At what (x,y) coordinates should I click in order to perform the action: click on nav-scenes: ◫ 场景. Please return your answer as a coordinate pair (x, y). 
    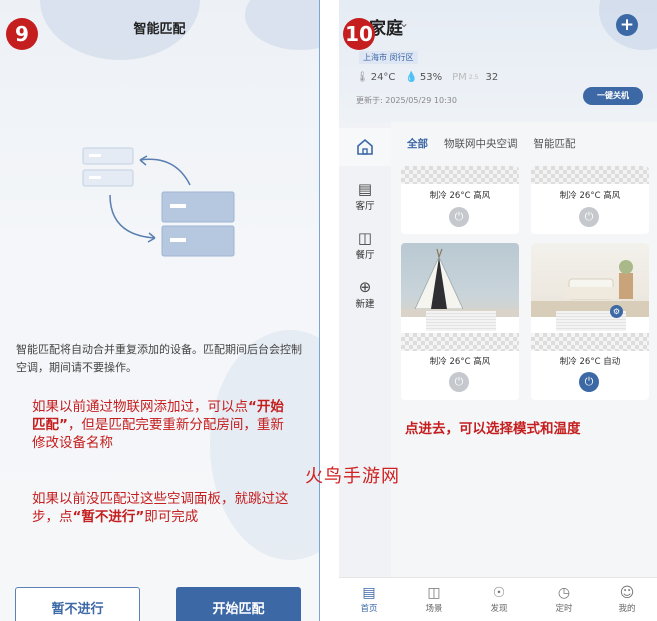
    Looking at the image, I should click on (434, 599).